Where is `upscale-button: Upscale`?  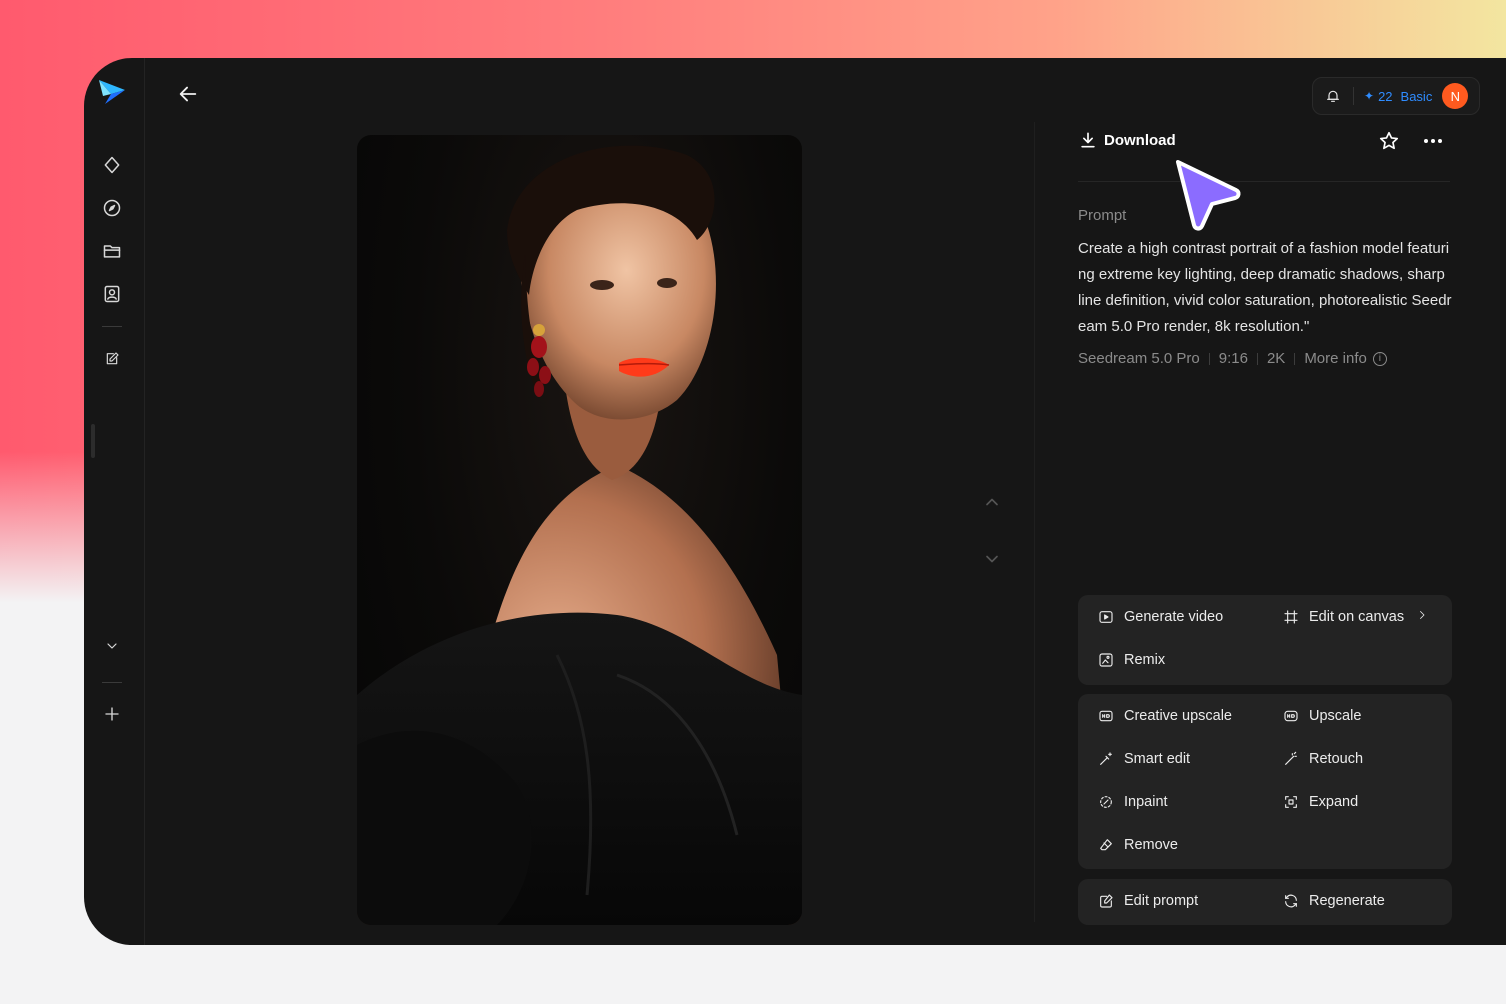 upscale-button: Upscale is located at coordinates (1322, 716).